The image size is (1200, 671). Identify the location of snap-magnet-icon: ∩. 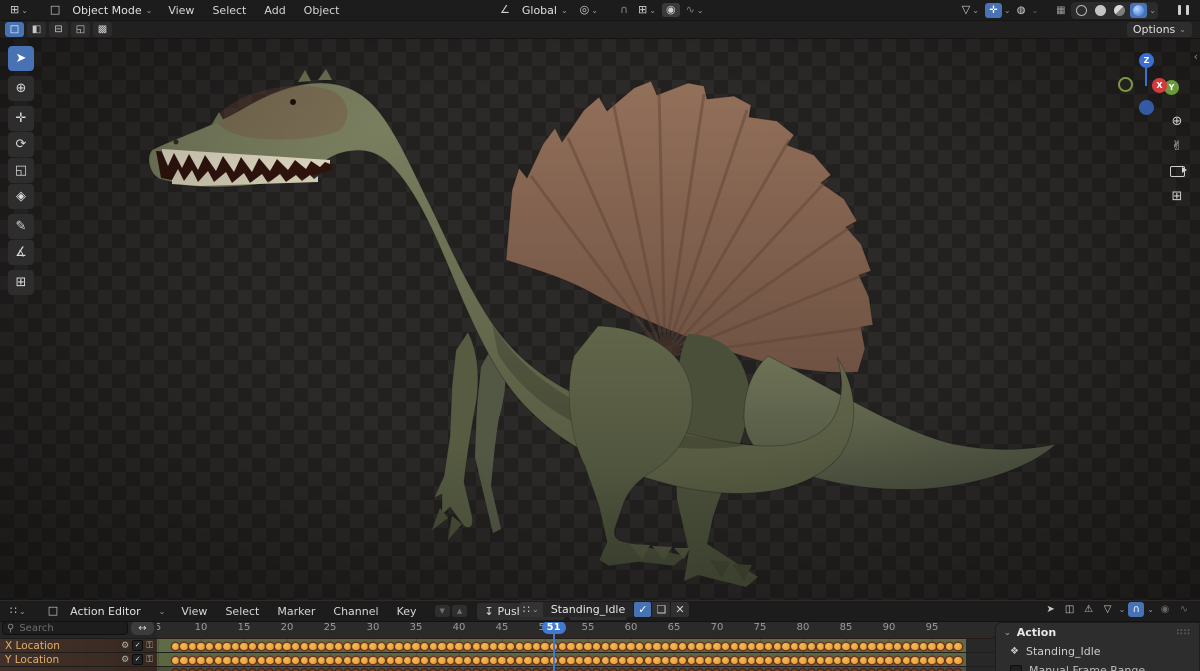
(1136, 609).